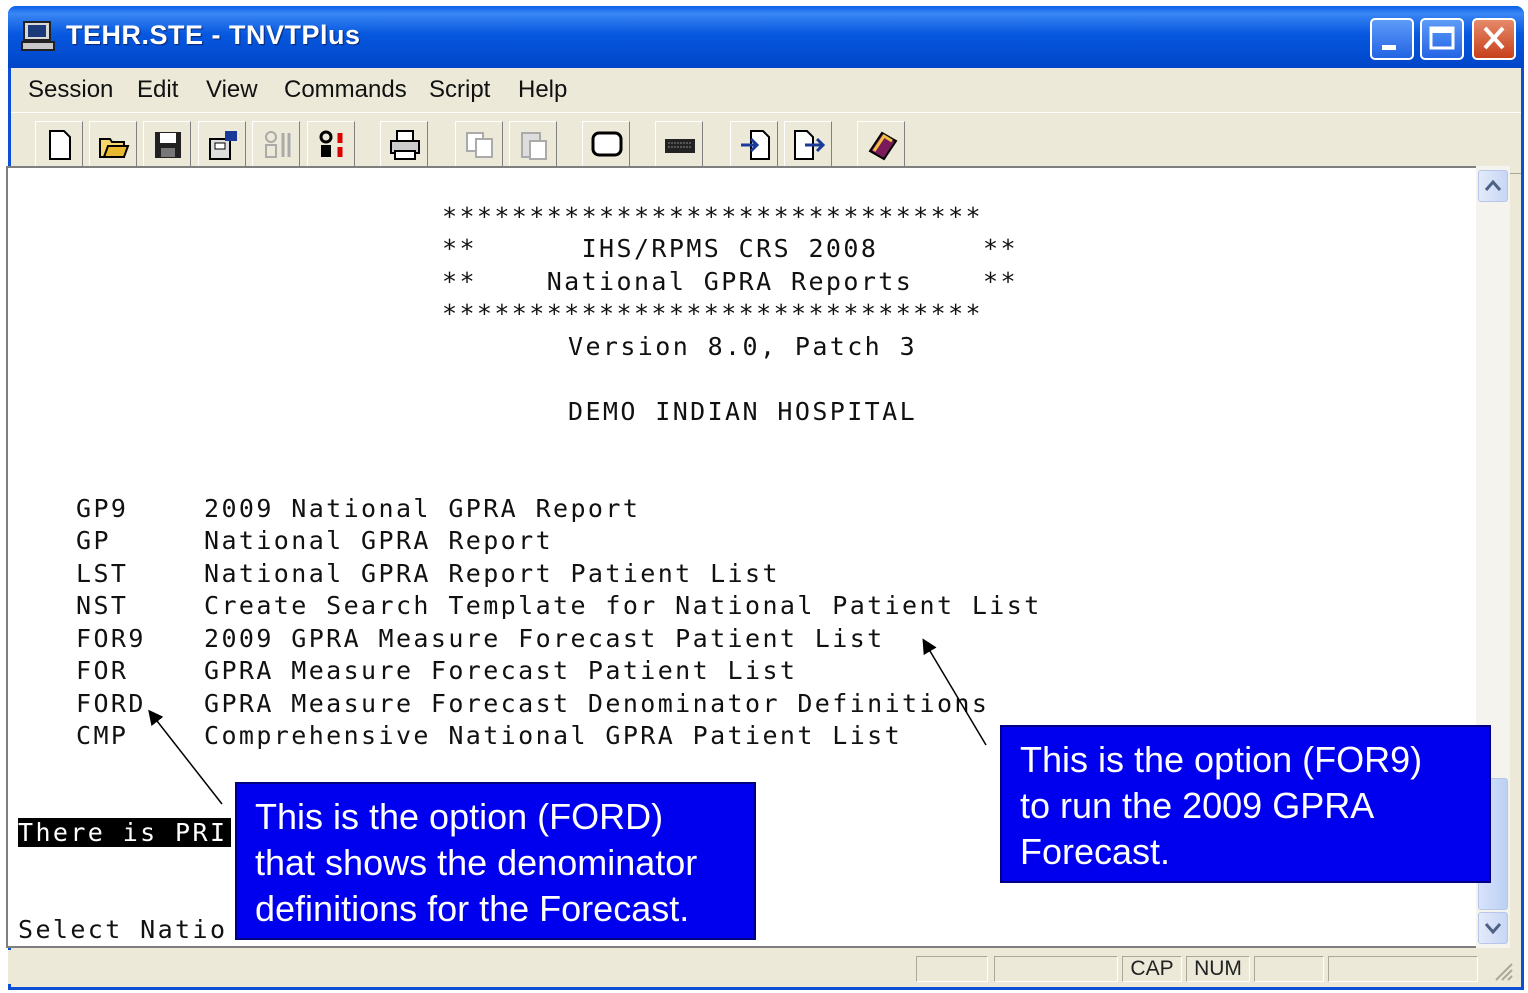  Describe the element at coordinates (1095, 851) in the screenshot. I see `callout-line: Forecast.` at that location.